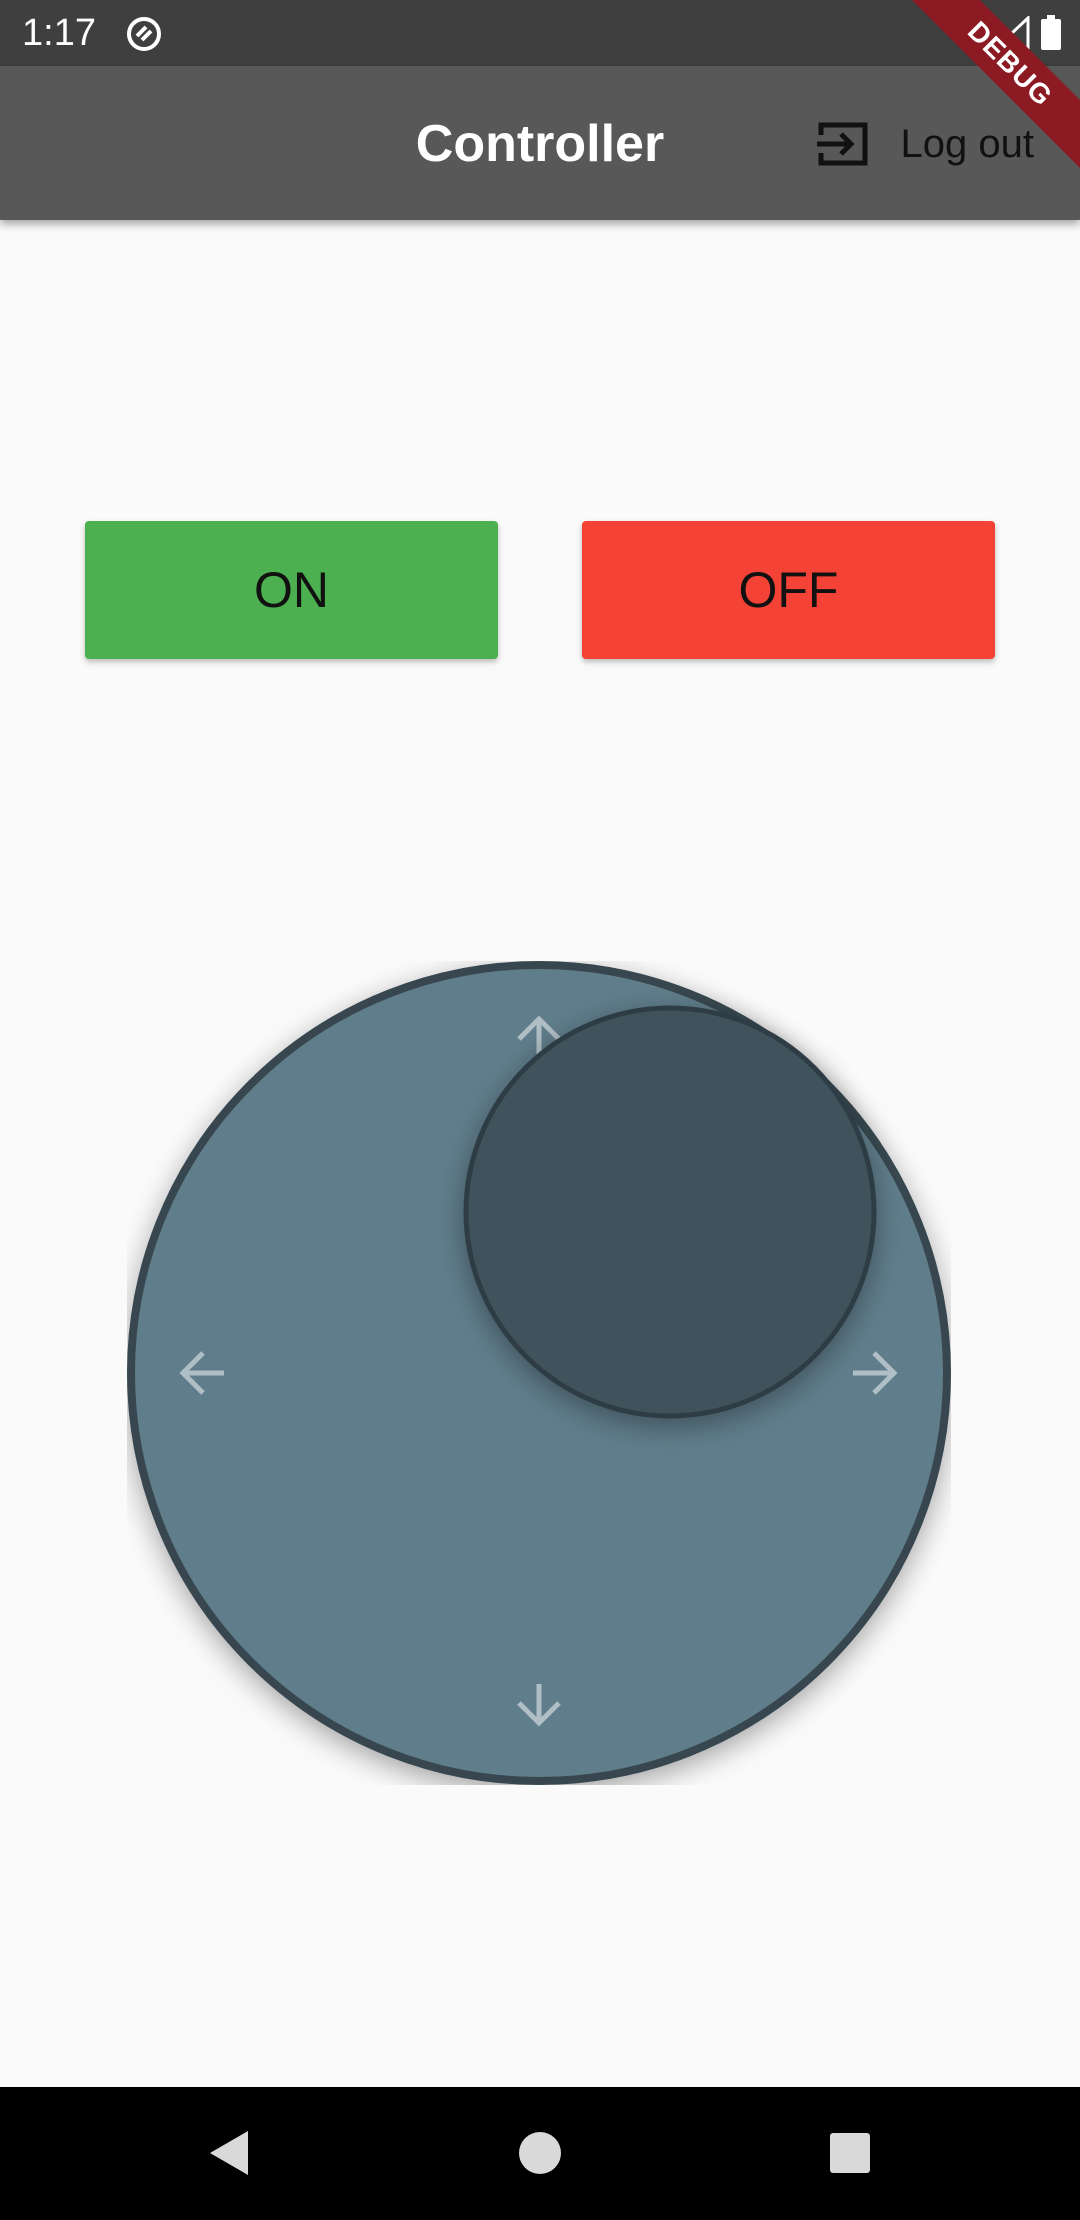 The image size is (1080, 2220). What do you see at coordinates (144, 34) in the screenshot?
I see `notification-icon` at bounding box center [144, 34].